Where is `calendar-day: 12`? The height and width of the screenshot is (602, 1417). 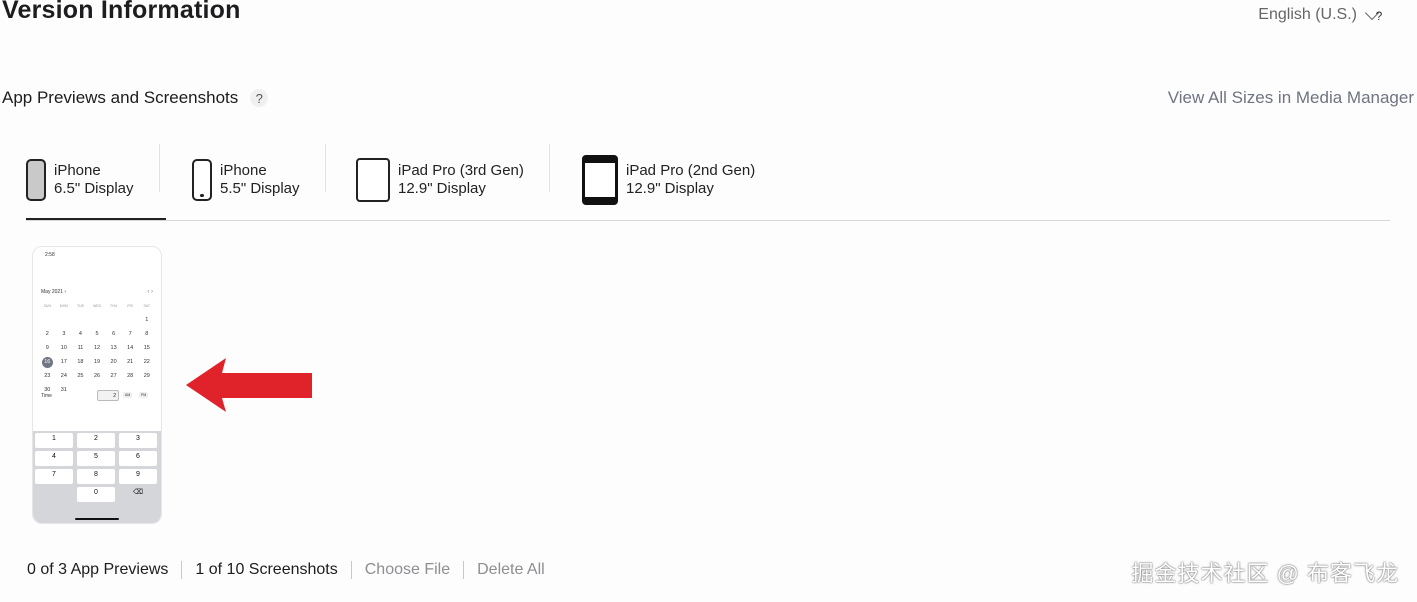 calendar-day: 12 is located at coordinates (97, 348).